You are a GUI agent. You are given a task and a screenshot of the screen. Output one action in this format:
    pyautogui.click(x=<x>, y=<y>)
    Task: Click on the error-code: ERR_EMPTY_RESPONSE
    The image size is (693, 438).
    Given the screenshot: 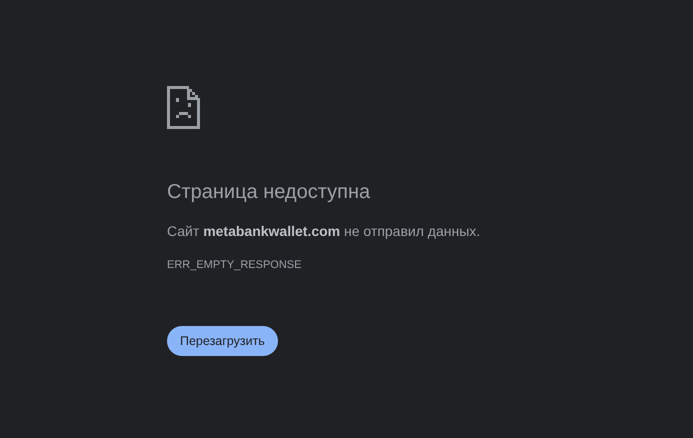 What is the action you would take?
    pyautogui.click(x=234, y=265)
    